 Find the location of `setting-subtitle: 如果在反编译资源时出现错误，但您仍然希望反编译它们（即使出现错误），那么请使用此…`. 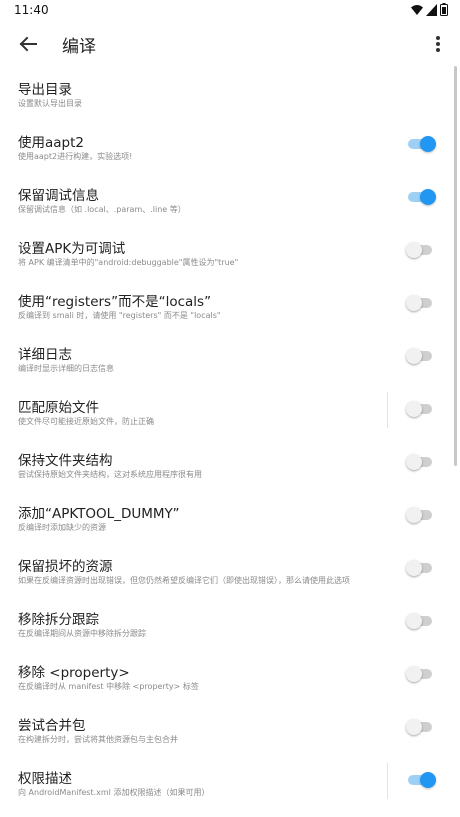

setting-subtitle: 如果在反编译资源时出现错误，但您仍然希望反编译它们（即使出现错误），那么请使用此… is located at coordinates (184, 580).